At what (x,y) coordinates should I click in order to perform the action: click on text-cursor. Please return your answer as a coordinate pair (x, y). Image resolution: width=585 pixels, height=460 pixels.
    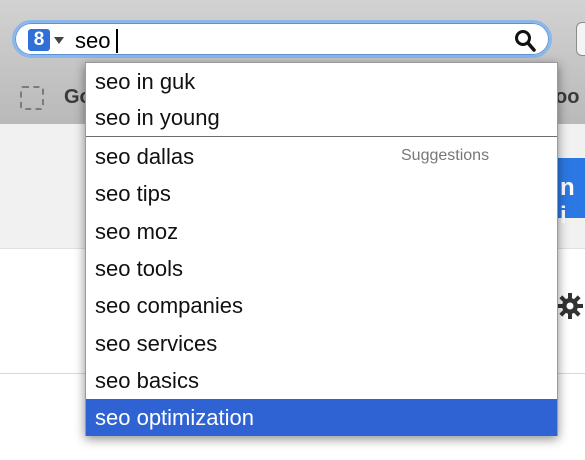
    Looking at the image, I should click on (117, 40).